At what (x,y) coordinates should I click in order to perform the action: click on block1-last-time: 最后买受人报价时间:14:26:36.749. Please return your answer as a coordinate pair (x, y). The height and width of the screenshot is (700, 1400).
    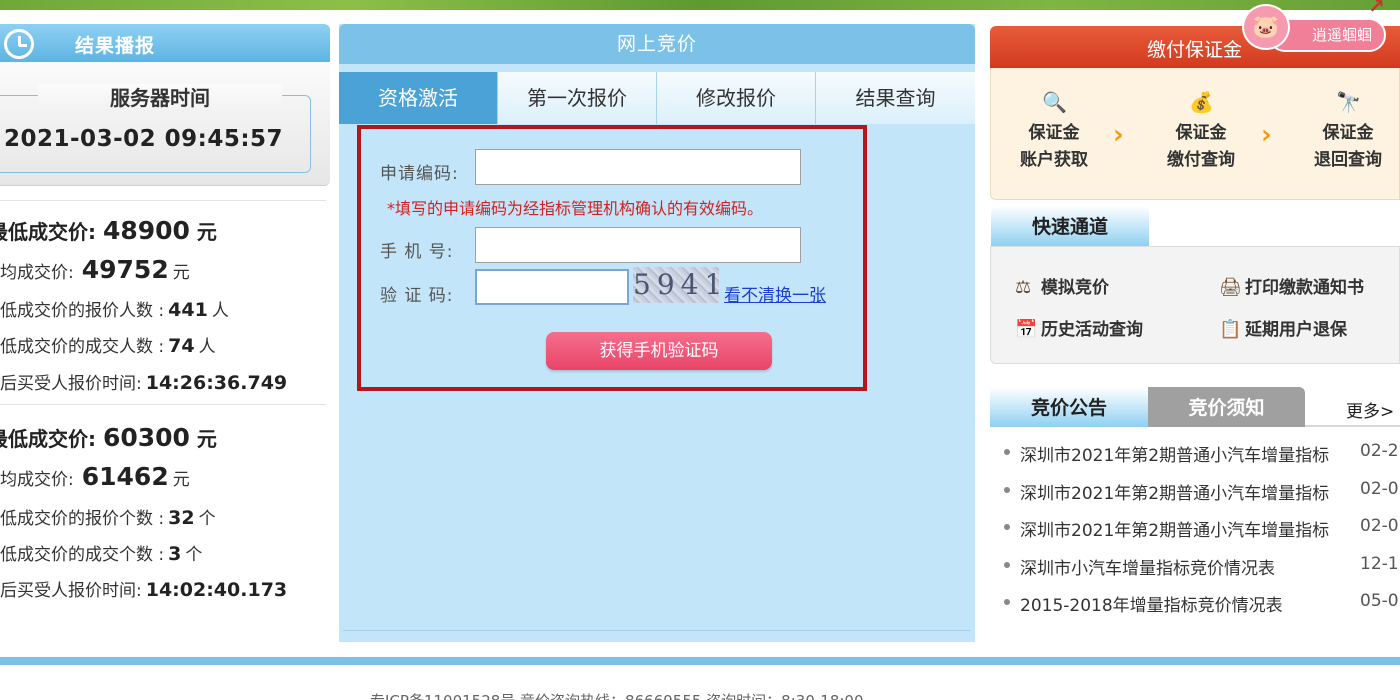
    Looking at the image, I should click on (144, 383).